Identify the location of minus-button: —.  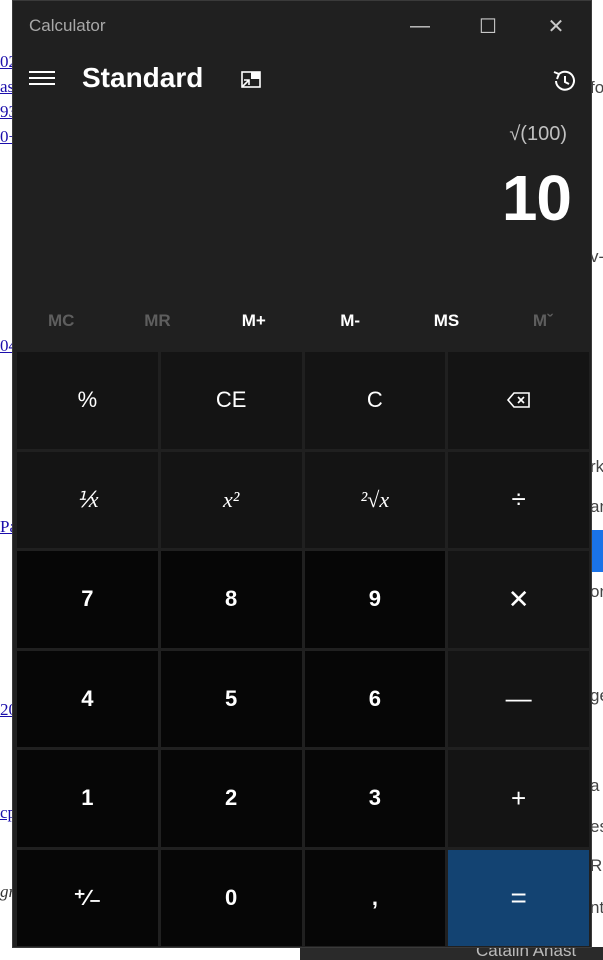
(518, 698).